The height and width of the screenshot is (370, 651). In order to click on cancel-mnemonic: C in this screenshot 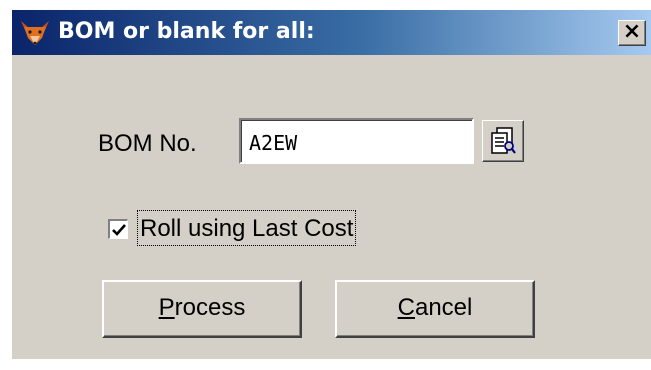, I will do `click(406, 307)`.